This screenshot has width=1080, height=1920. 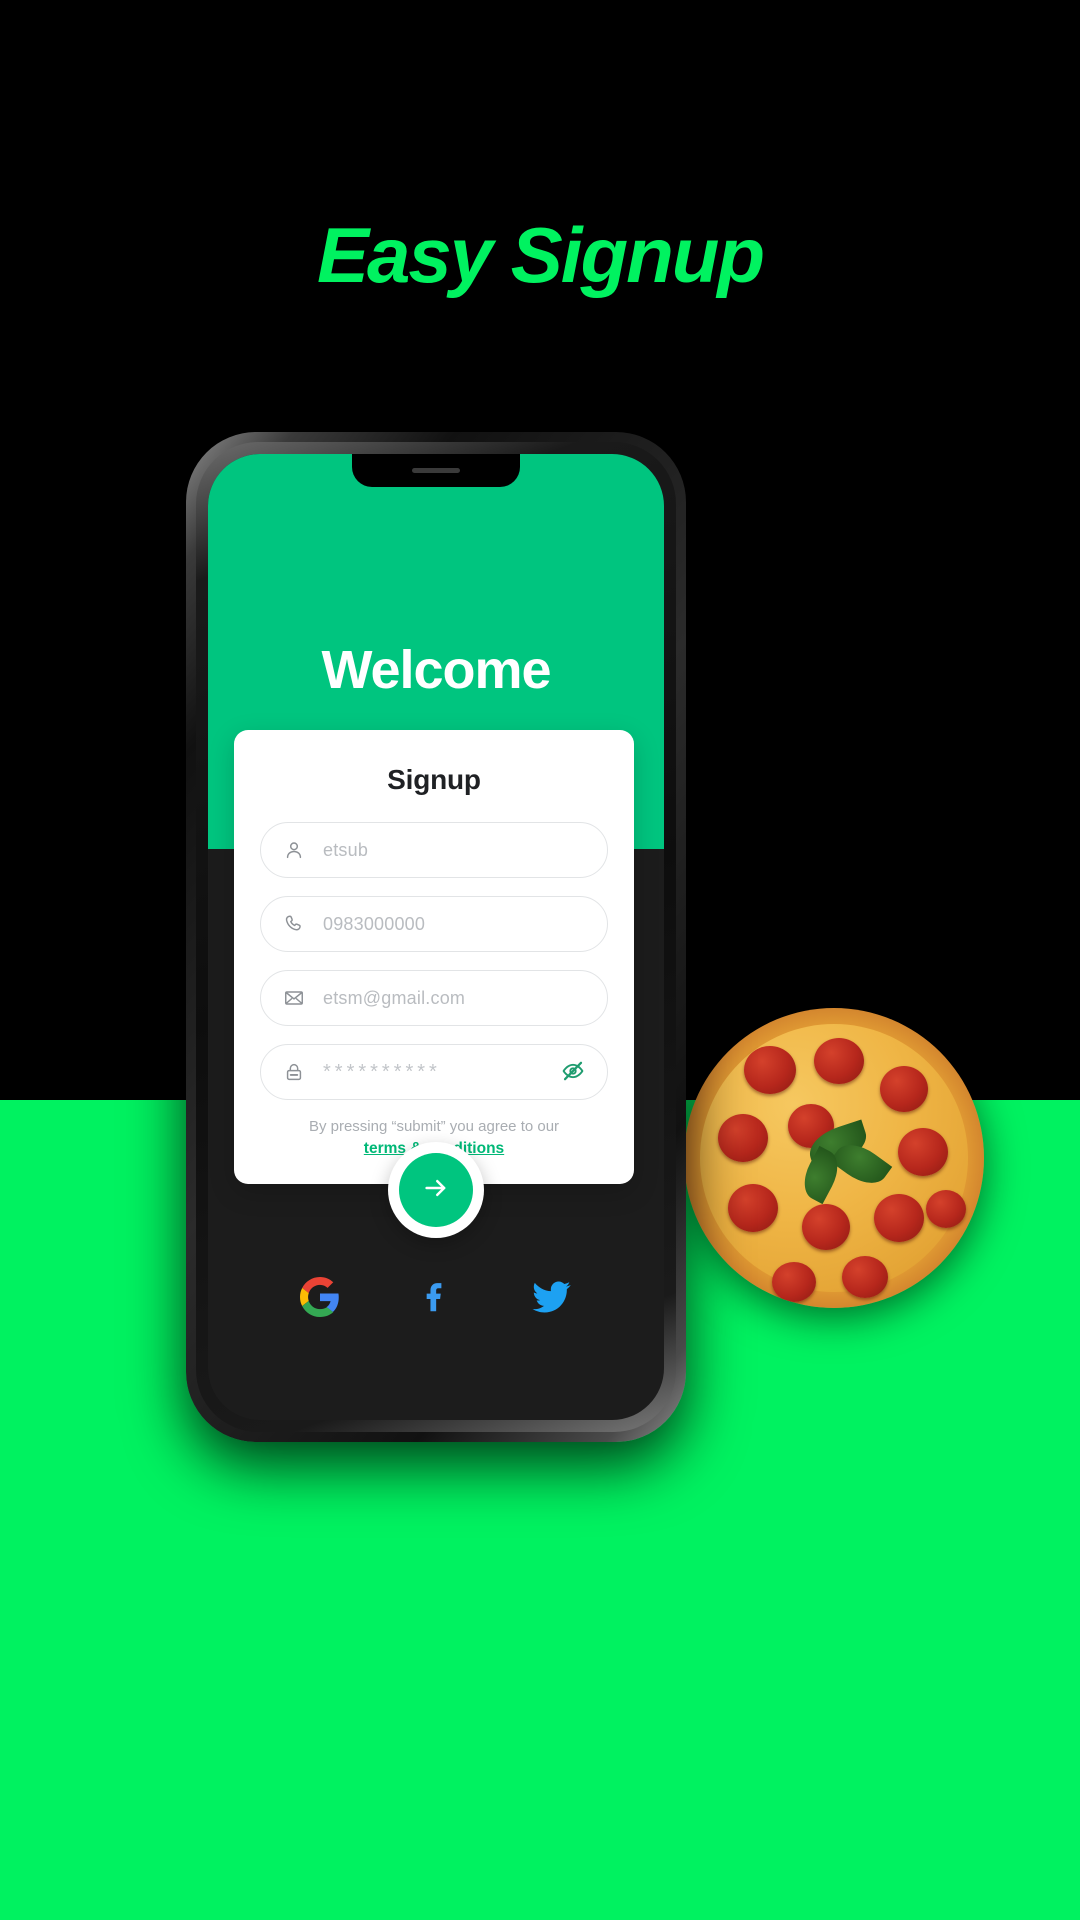 What do you see at coordinates (552, 1297) in the screenshot?
I see `twitter-icon` at bounding box center [552, 1297].